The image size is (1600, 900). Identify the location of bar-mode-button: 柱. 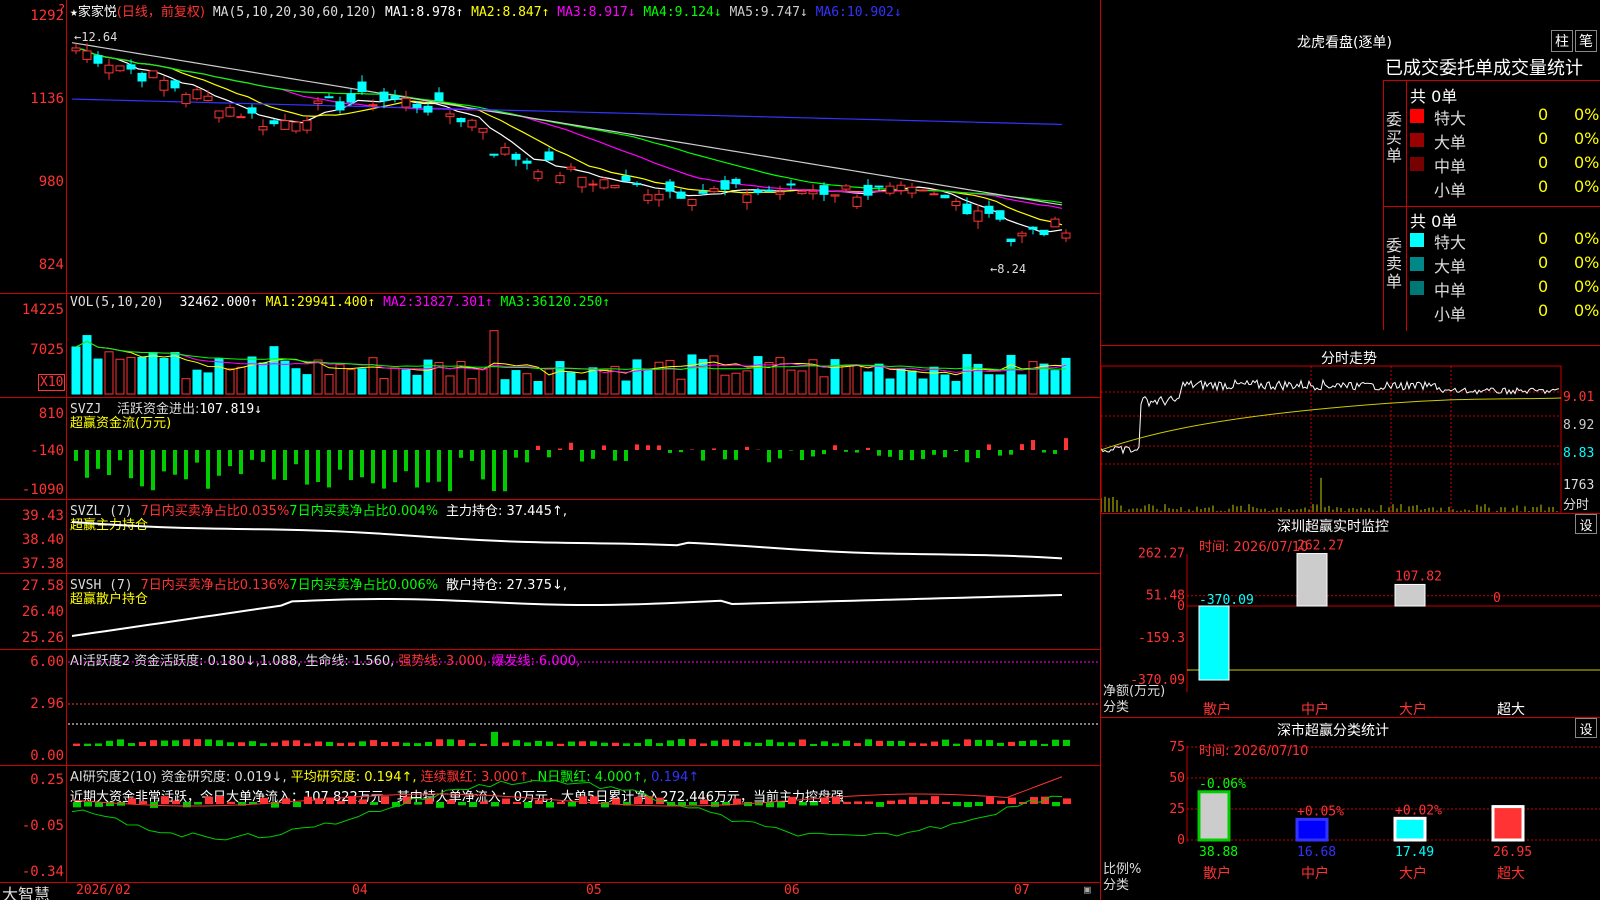
(1562, 41).